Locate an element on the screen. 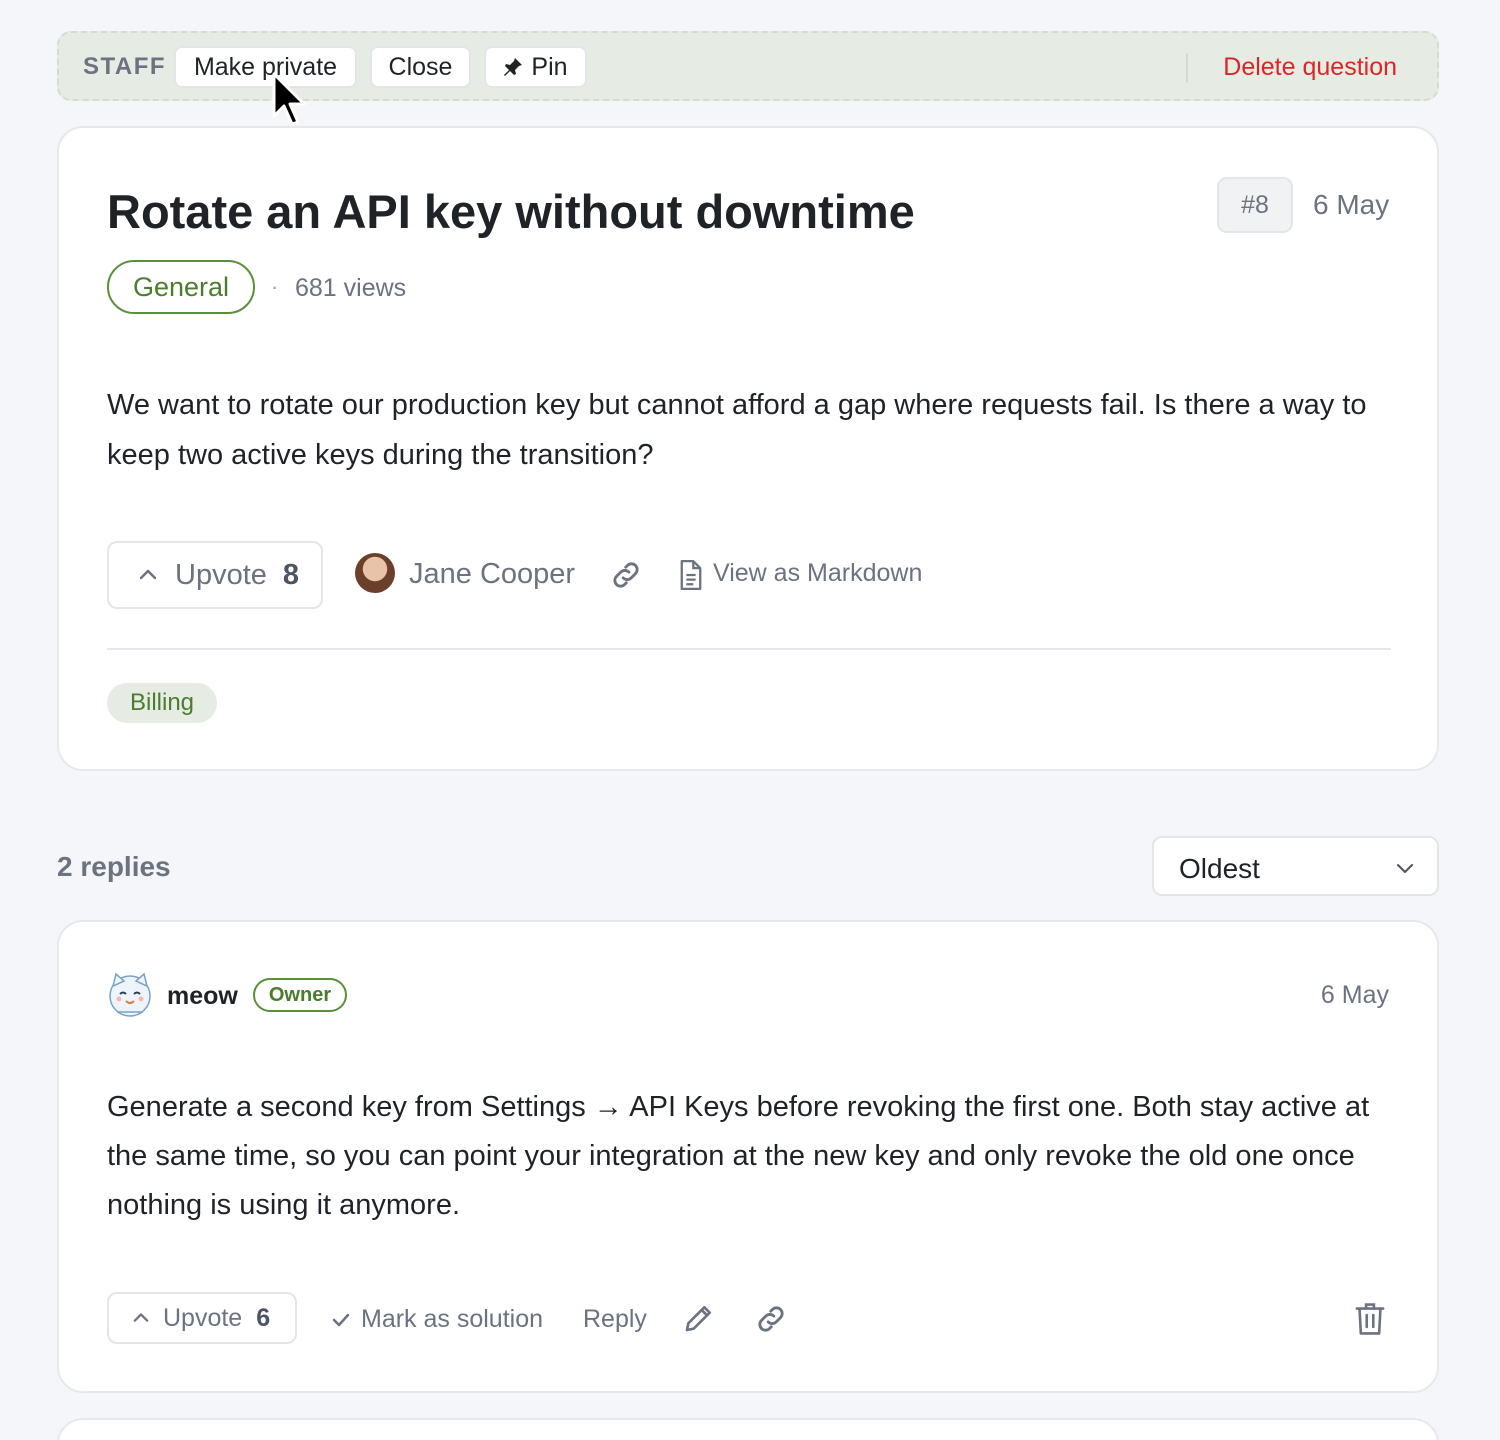 This screenshot has height=1440, width=1500. view-count: 681 views is located at coordinates (351, 288).